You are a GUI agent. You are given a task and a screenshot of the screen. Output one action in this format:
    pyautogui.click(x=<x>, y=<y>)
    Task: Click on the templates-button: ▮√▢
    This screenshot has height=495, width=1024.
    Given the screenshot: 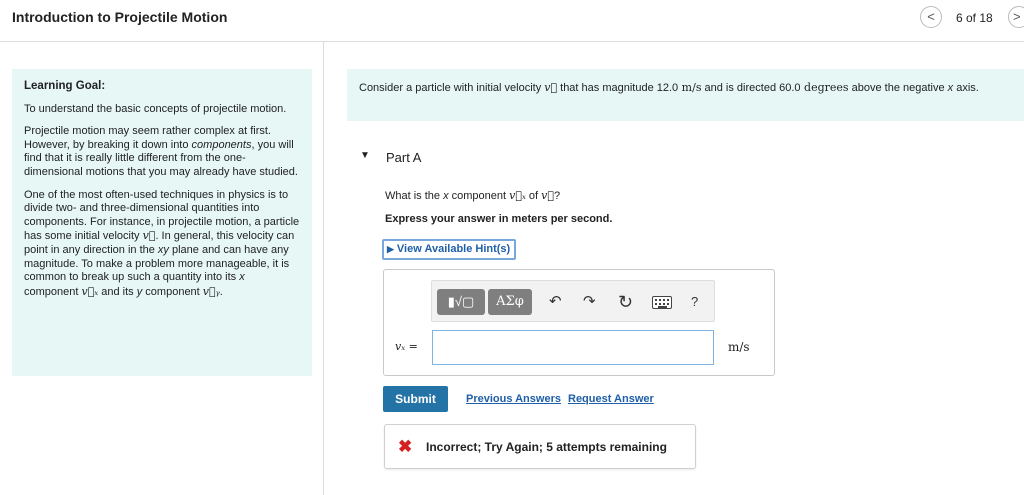 What is the action you would take?
    pyautogui.click(x=461, y=302)
    